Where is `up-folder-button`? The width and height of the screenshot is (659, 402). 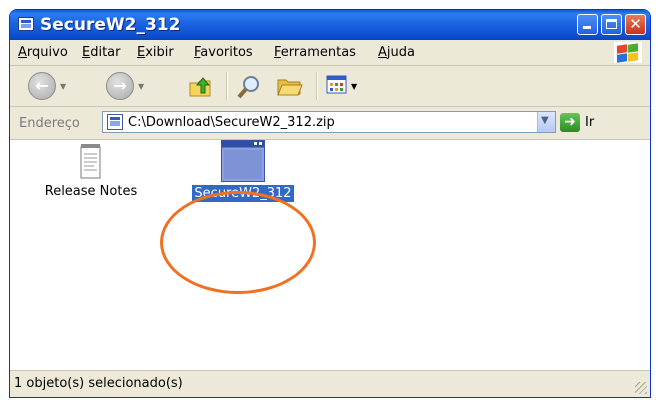
up-folder-button is located at coordinates (201, 86).